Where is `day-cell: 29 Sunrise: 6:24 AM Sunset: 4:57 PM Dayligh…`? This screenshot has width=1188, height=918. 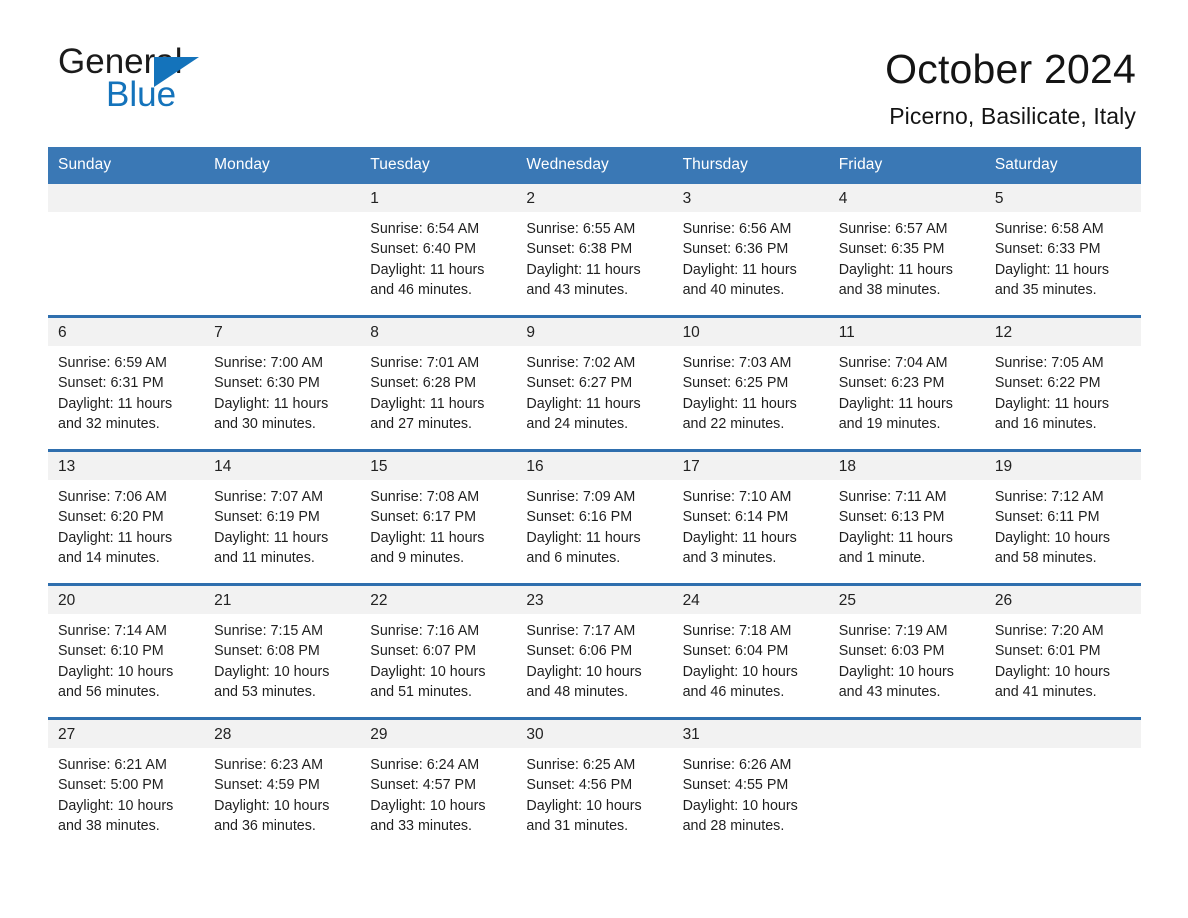
day-cell: 29 Sunrise: 6:24 AM Sunset: 4:57 PM Dayligh… is located at coordinates (438, 779).